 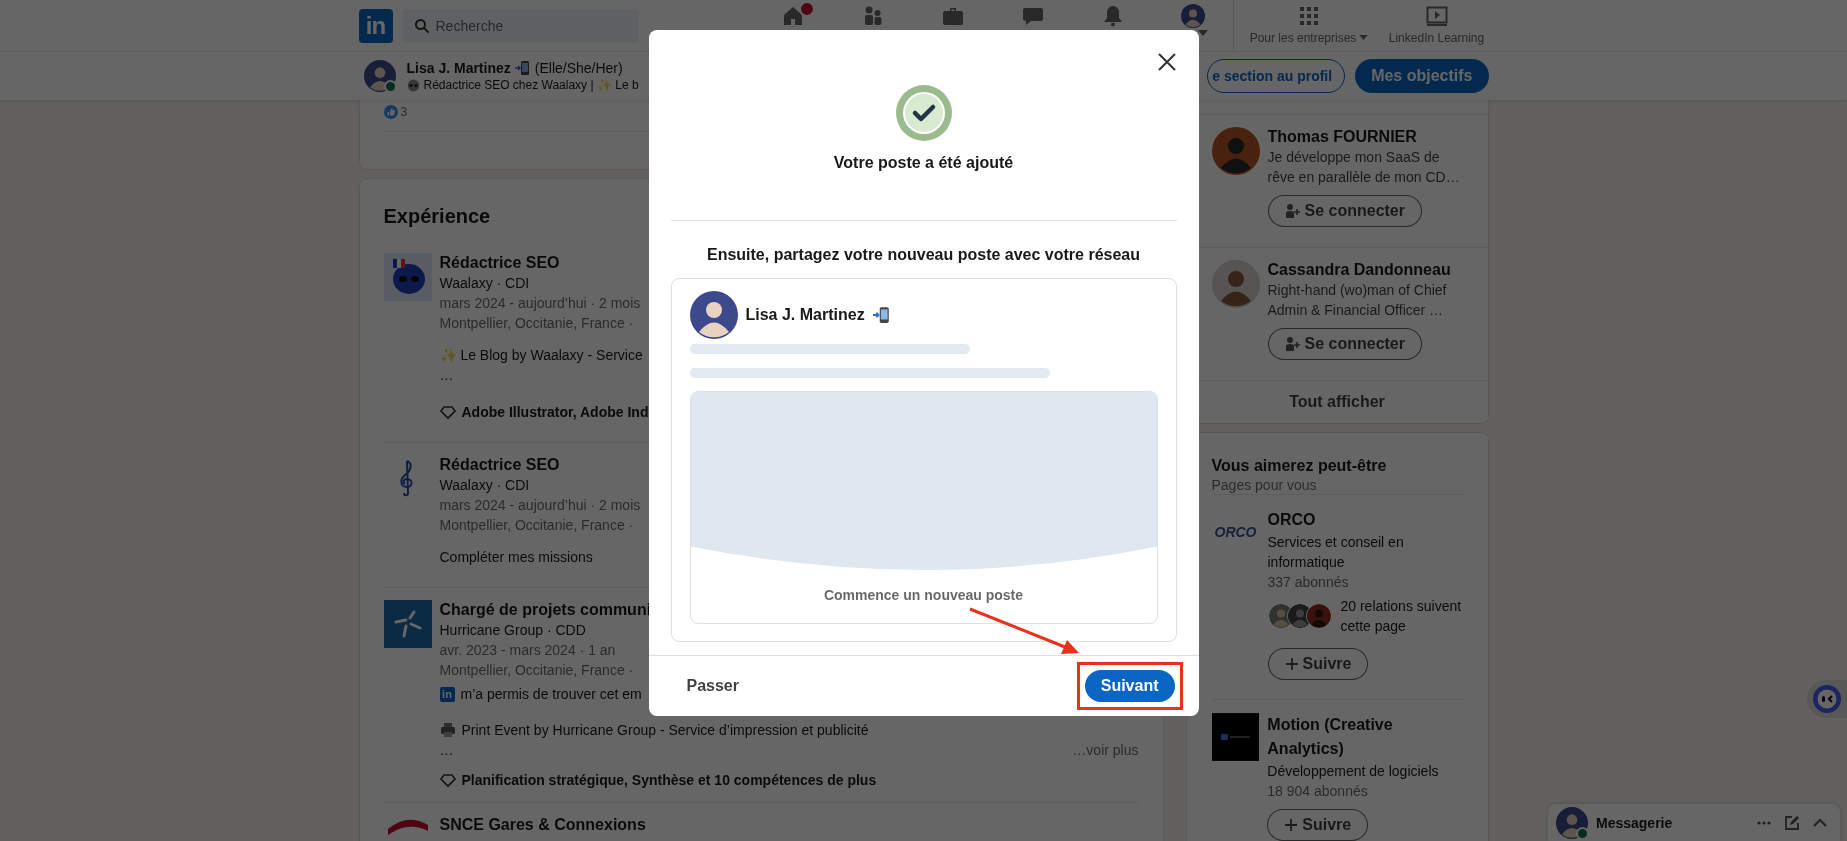 What do you see at coordinates (1318, 791) in the screenshot?
I see `followers-text: 18 904 abonnés` at bounding box center [1318, 791].